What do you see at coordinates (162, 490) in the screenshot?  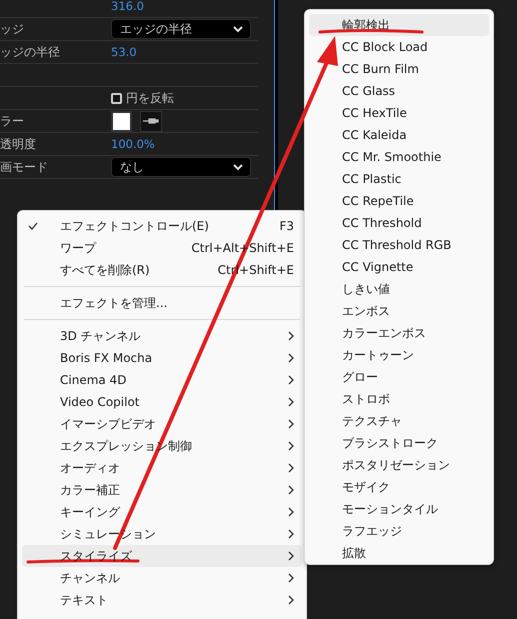 I see `menu-item: カラー補正` at bounding box center [162, 490].